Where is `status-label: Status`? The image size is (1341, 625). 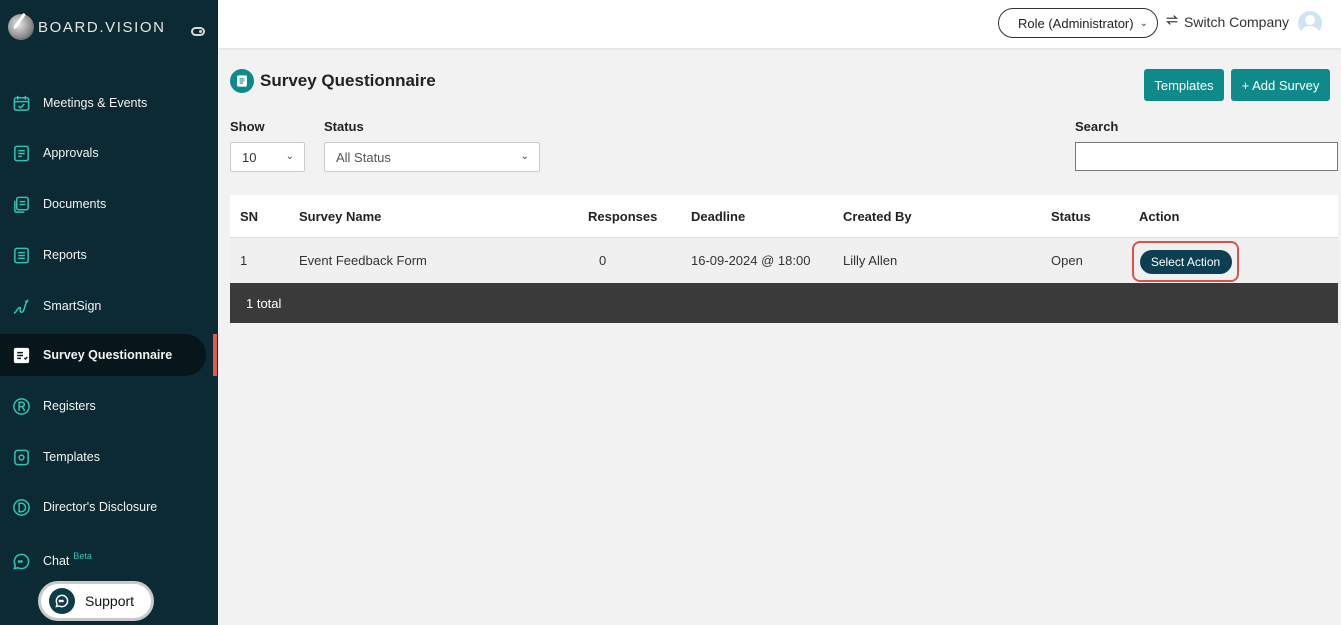
status-label: Status is located at coordinates (344, 126).